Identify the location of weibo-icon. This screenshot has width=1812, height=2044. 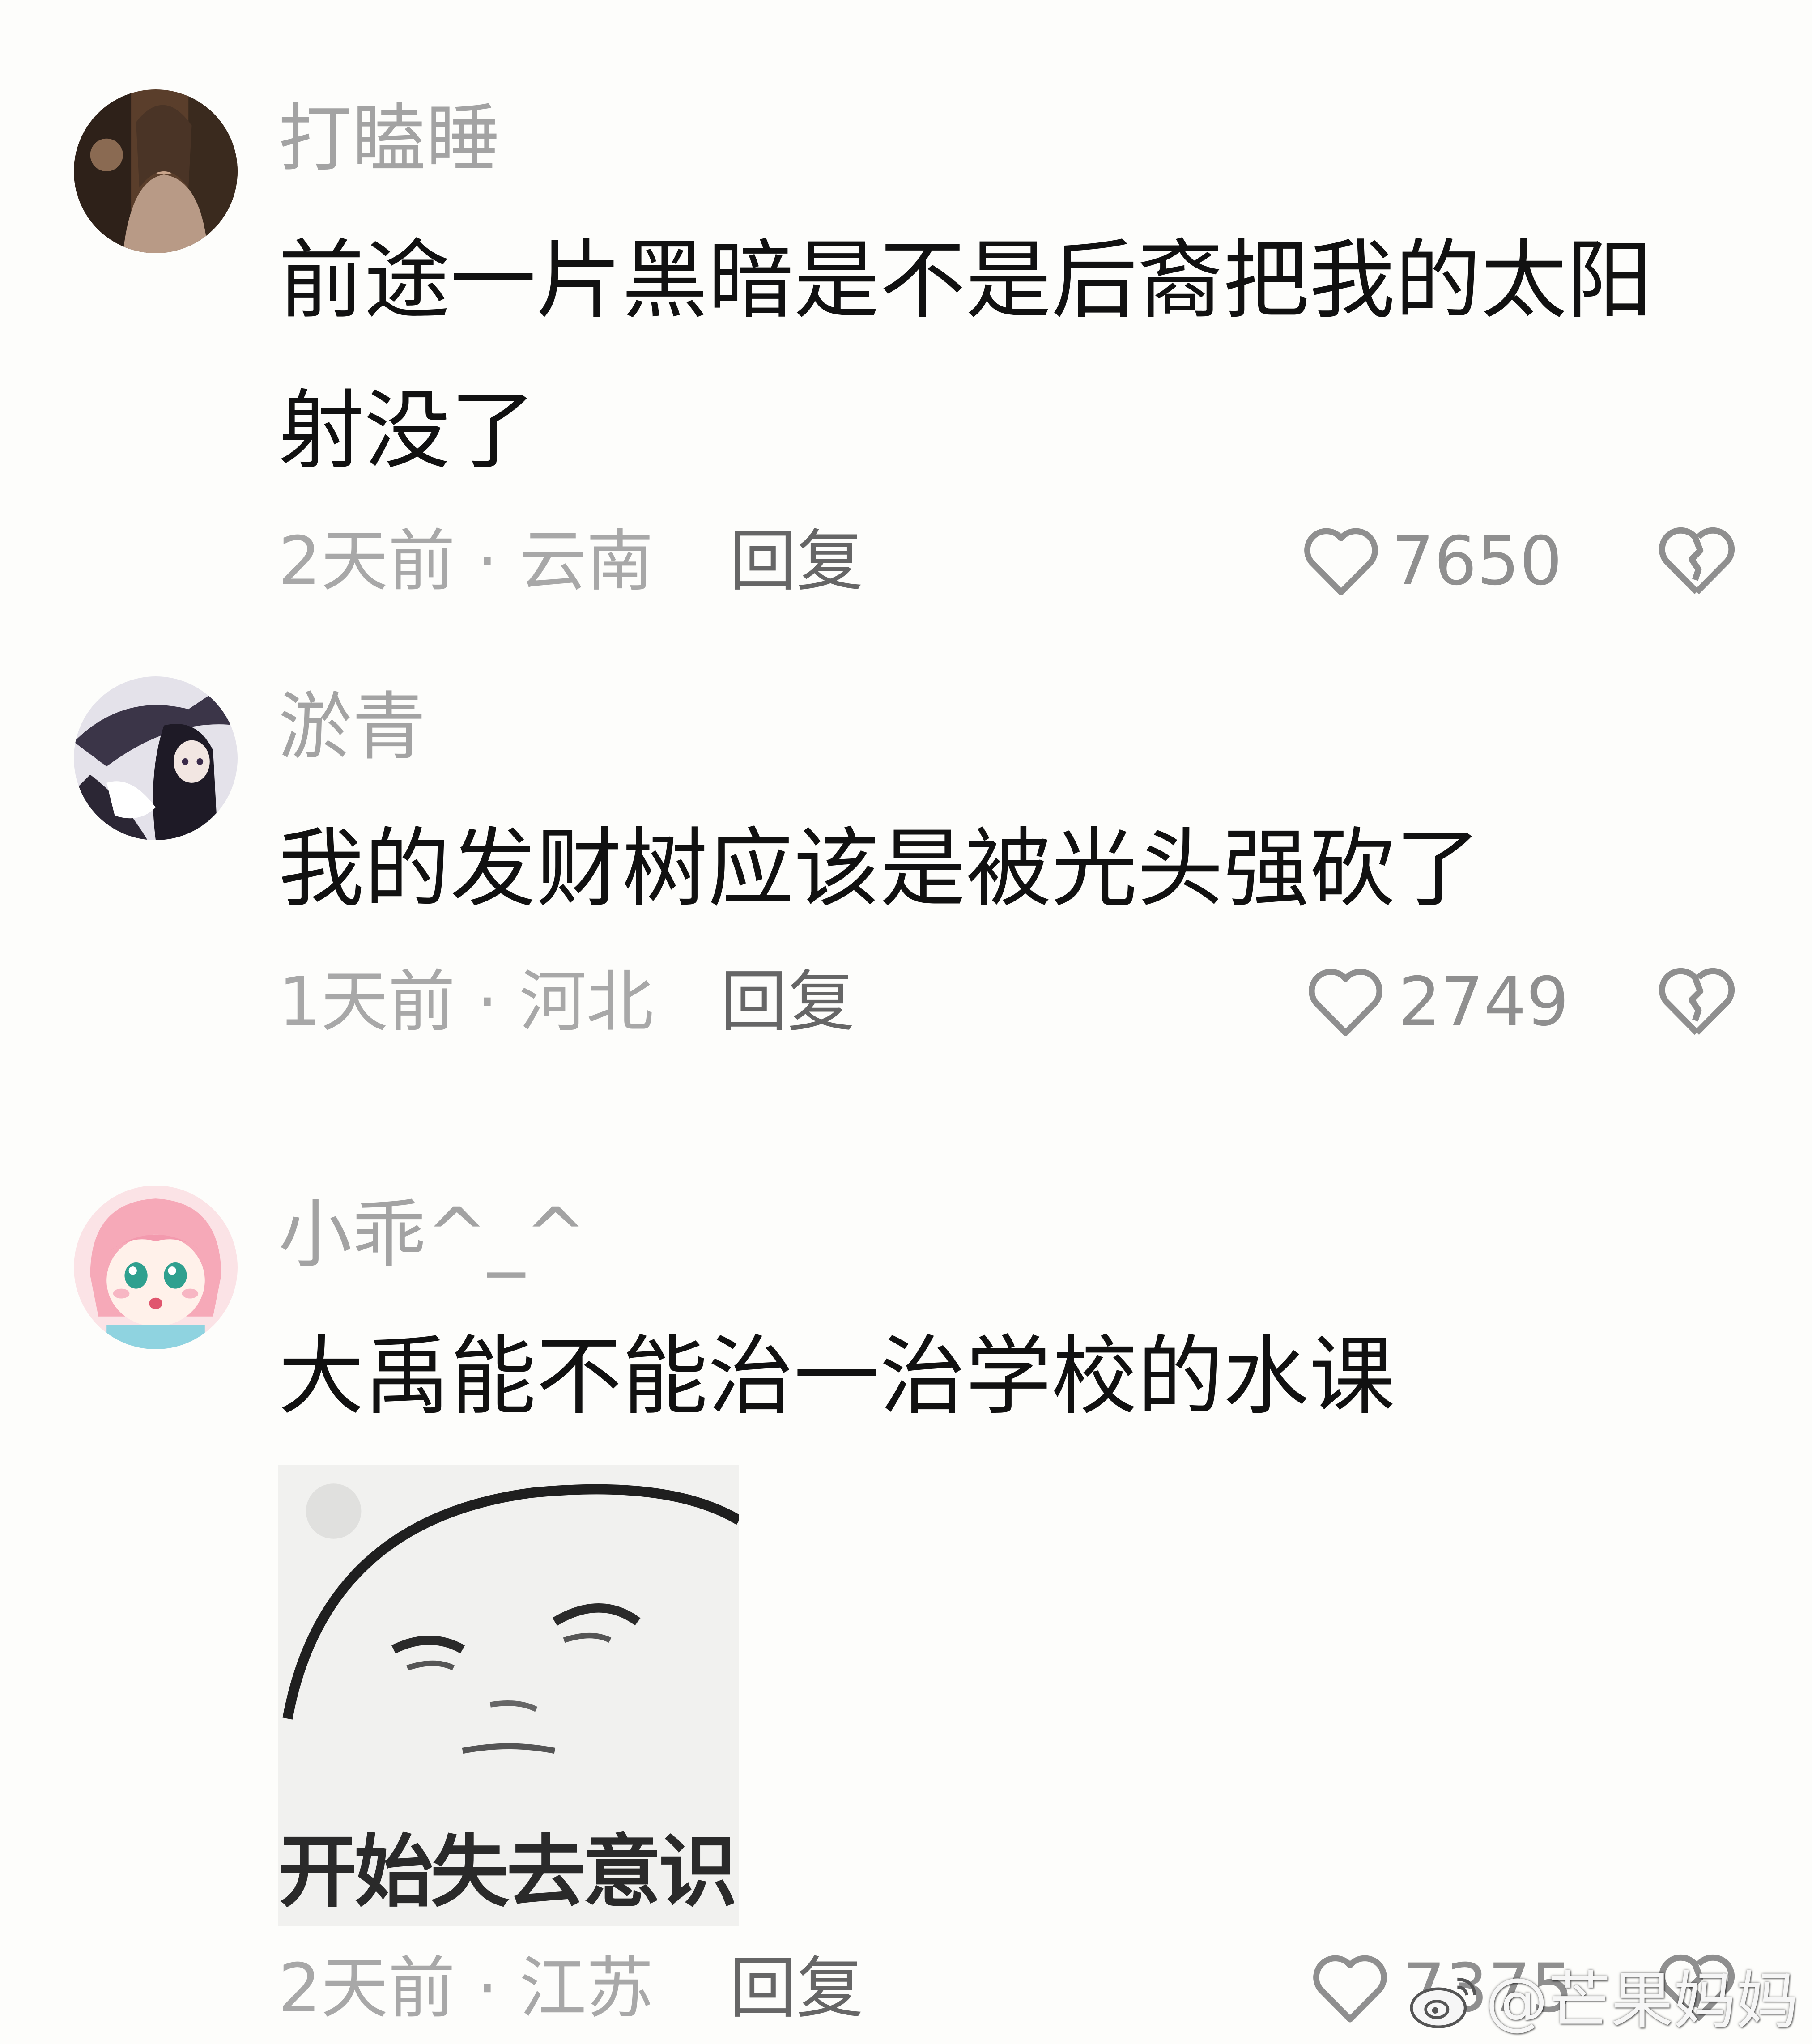
(1443, 2002).